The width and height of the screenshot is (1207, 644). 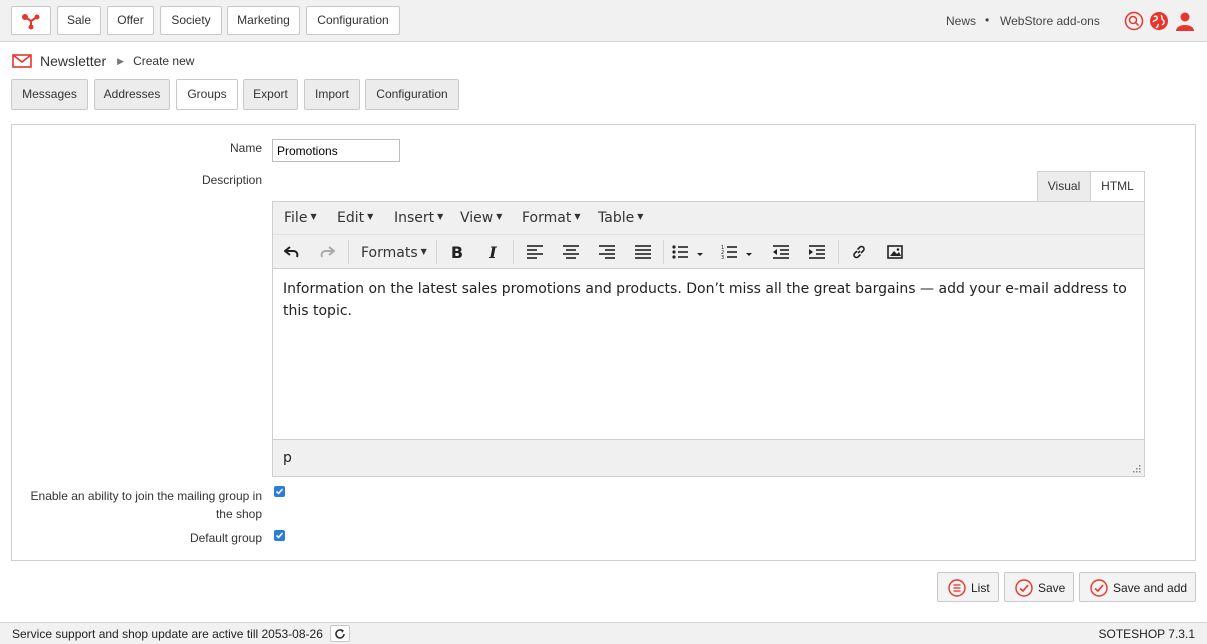 I want to click on refresh-icon, so click(x=340, y=633).